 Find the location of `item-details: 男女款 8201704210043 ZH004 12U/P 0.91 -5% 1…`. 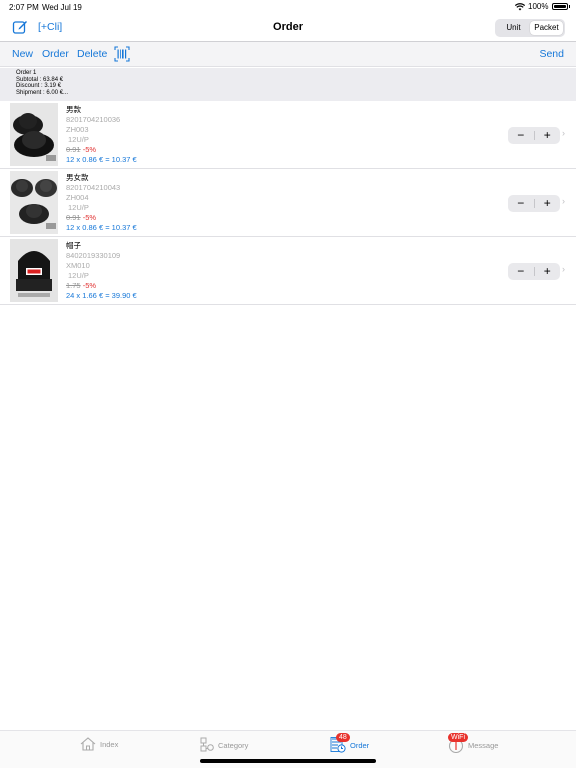

item-details: 男女款 8201704210043 ZH004 12U/P 0.91 -5% 1… is located at coordinates (101, 203).